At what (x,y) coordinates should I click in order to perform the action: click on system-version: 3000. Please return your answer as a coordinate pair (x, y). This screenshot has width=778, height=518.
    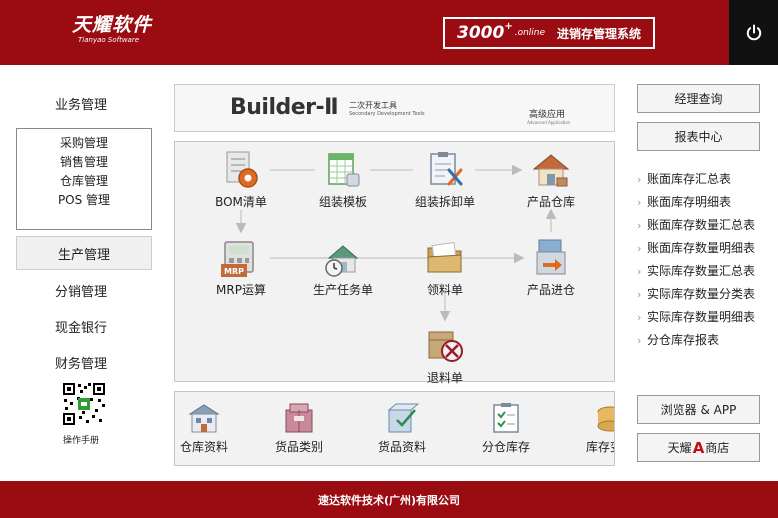
    Looking at the image, I should click on (481, 33).